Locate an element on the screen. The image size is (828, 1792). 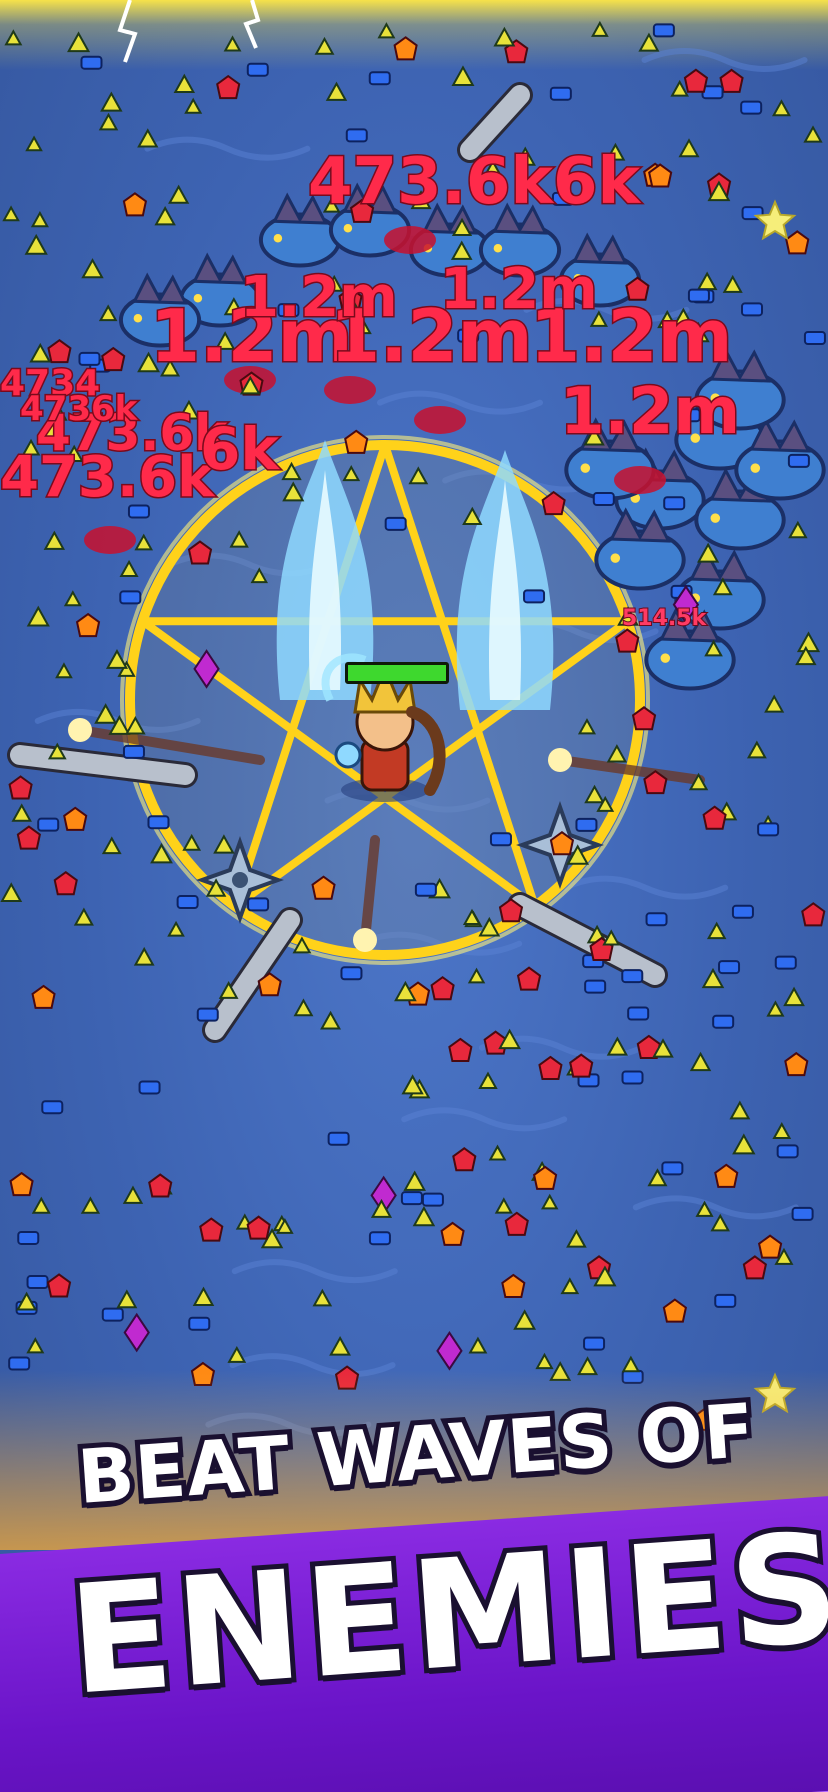
damage-number: 1.2m is located at coordinates (519, 289).